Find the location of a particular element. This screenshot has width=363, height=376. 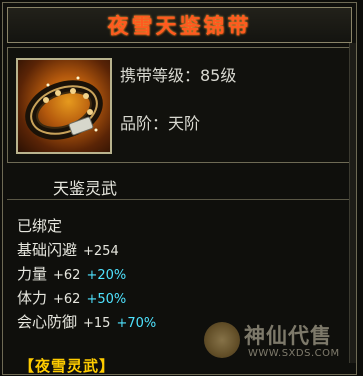

tooltip-scrollbar is located at coordinates (352, 203).